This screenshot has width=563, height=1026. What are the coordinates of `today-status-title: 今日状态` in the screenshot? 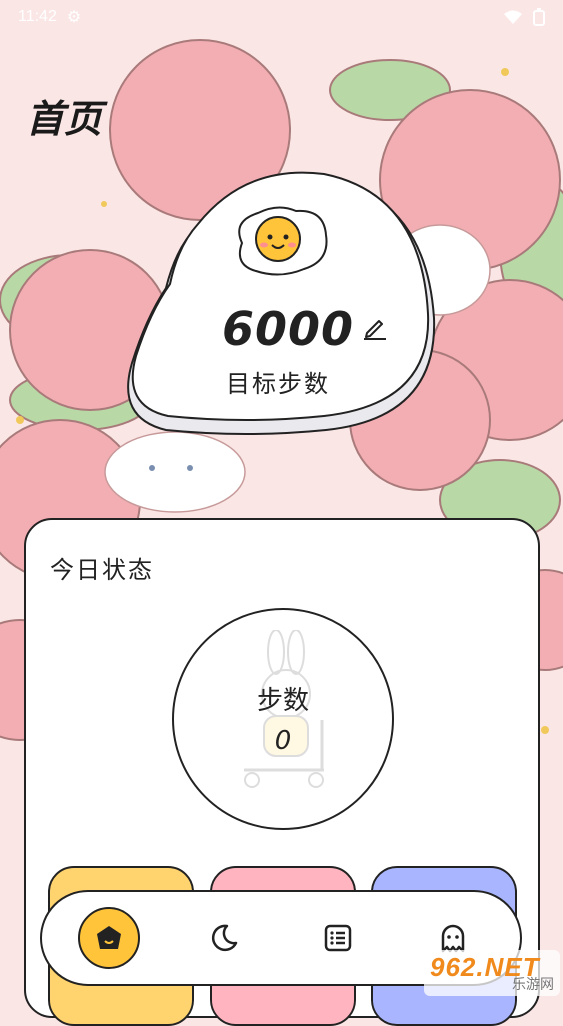 It's located at (102, 570).